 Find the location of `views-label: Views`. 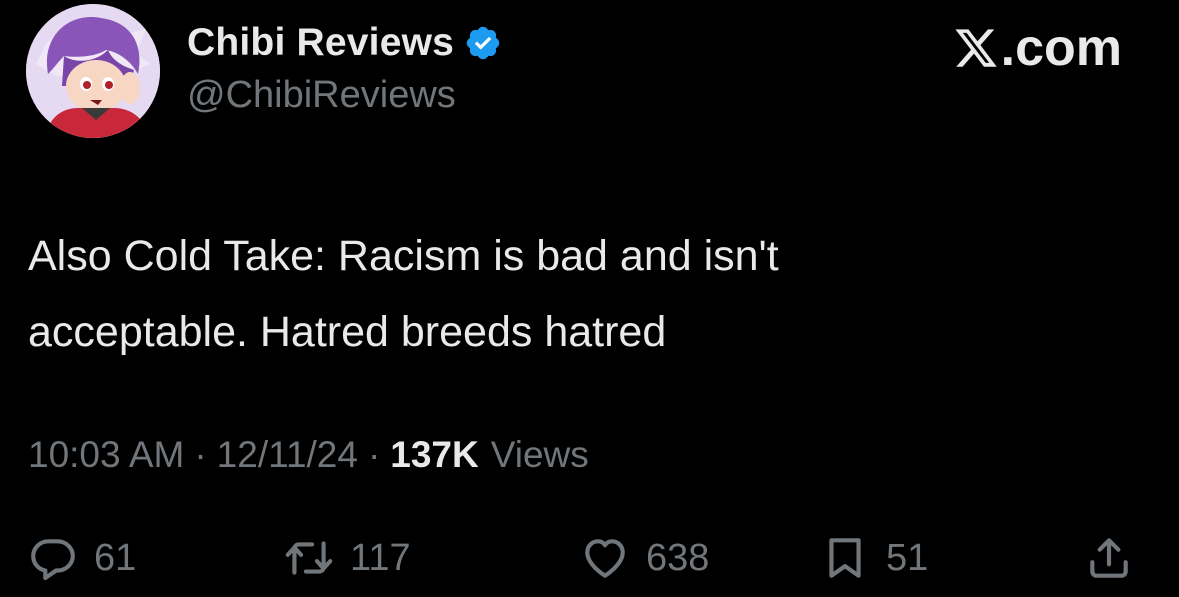

views-label: Views is located at coordinates (539, 454).